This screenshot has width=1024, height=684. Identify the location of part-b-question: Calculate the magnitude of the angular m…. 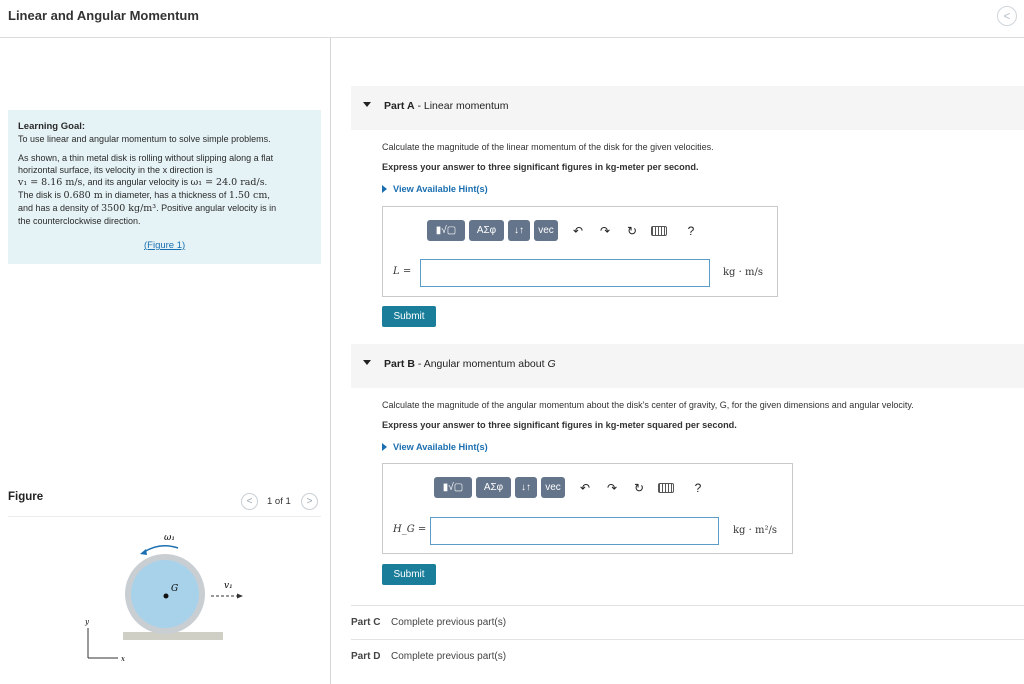
(648, 405).